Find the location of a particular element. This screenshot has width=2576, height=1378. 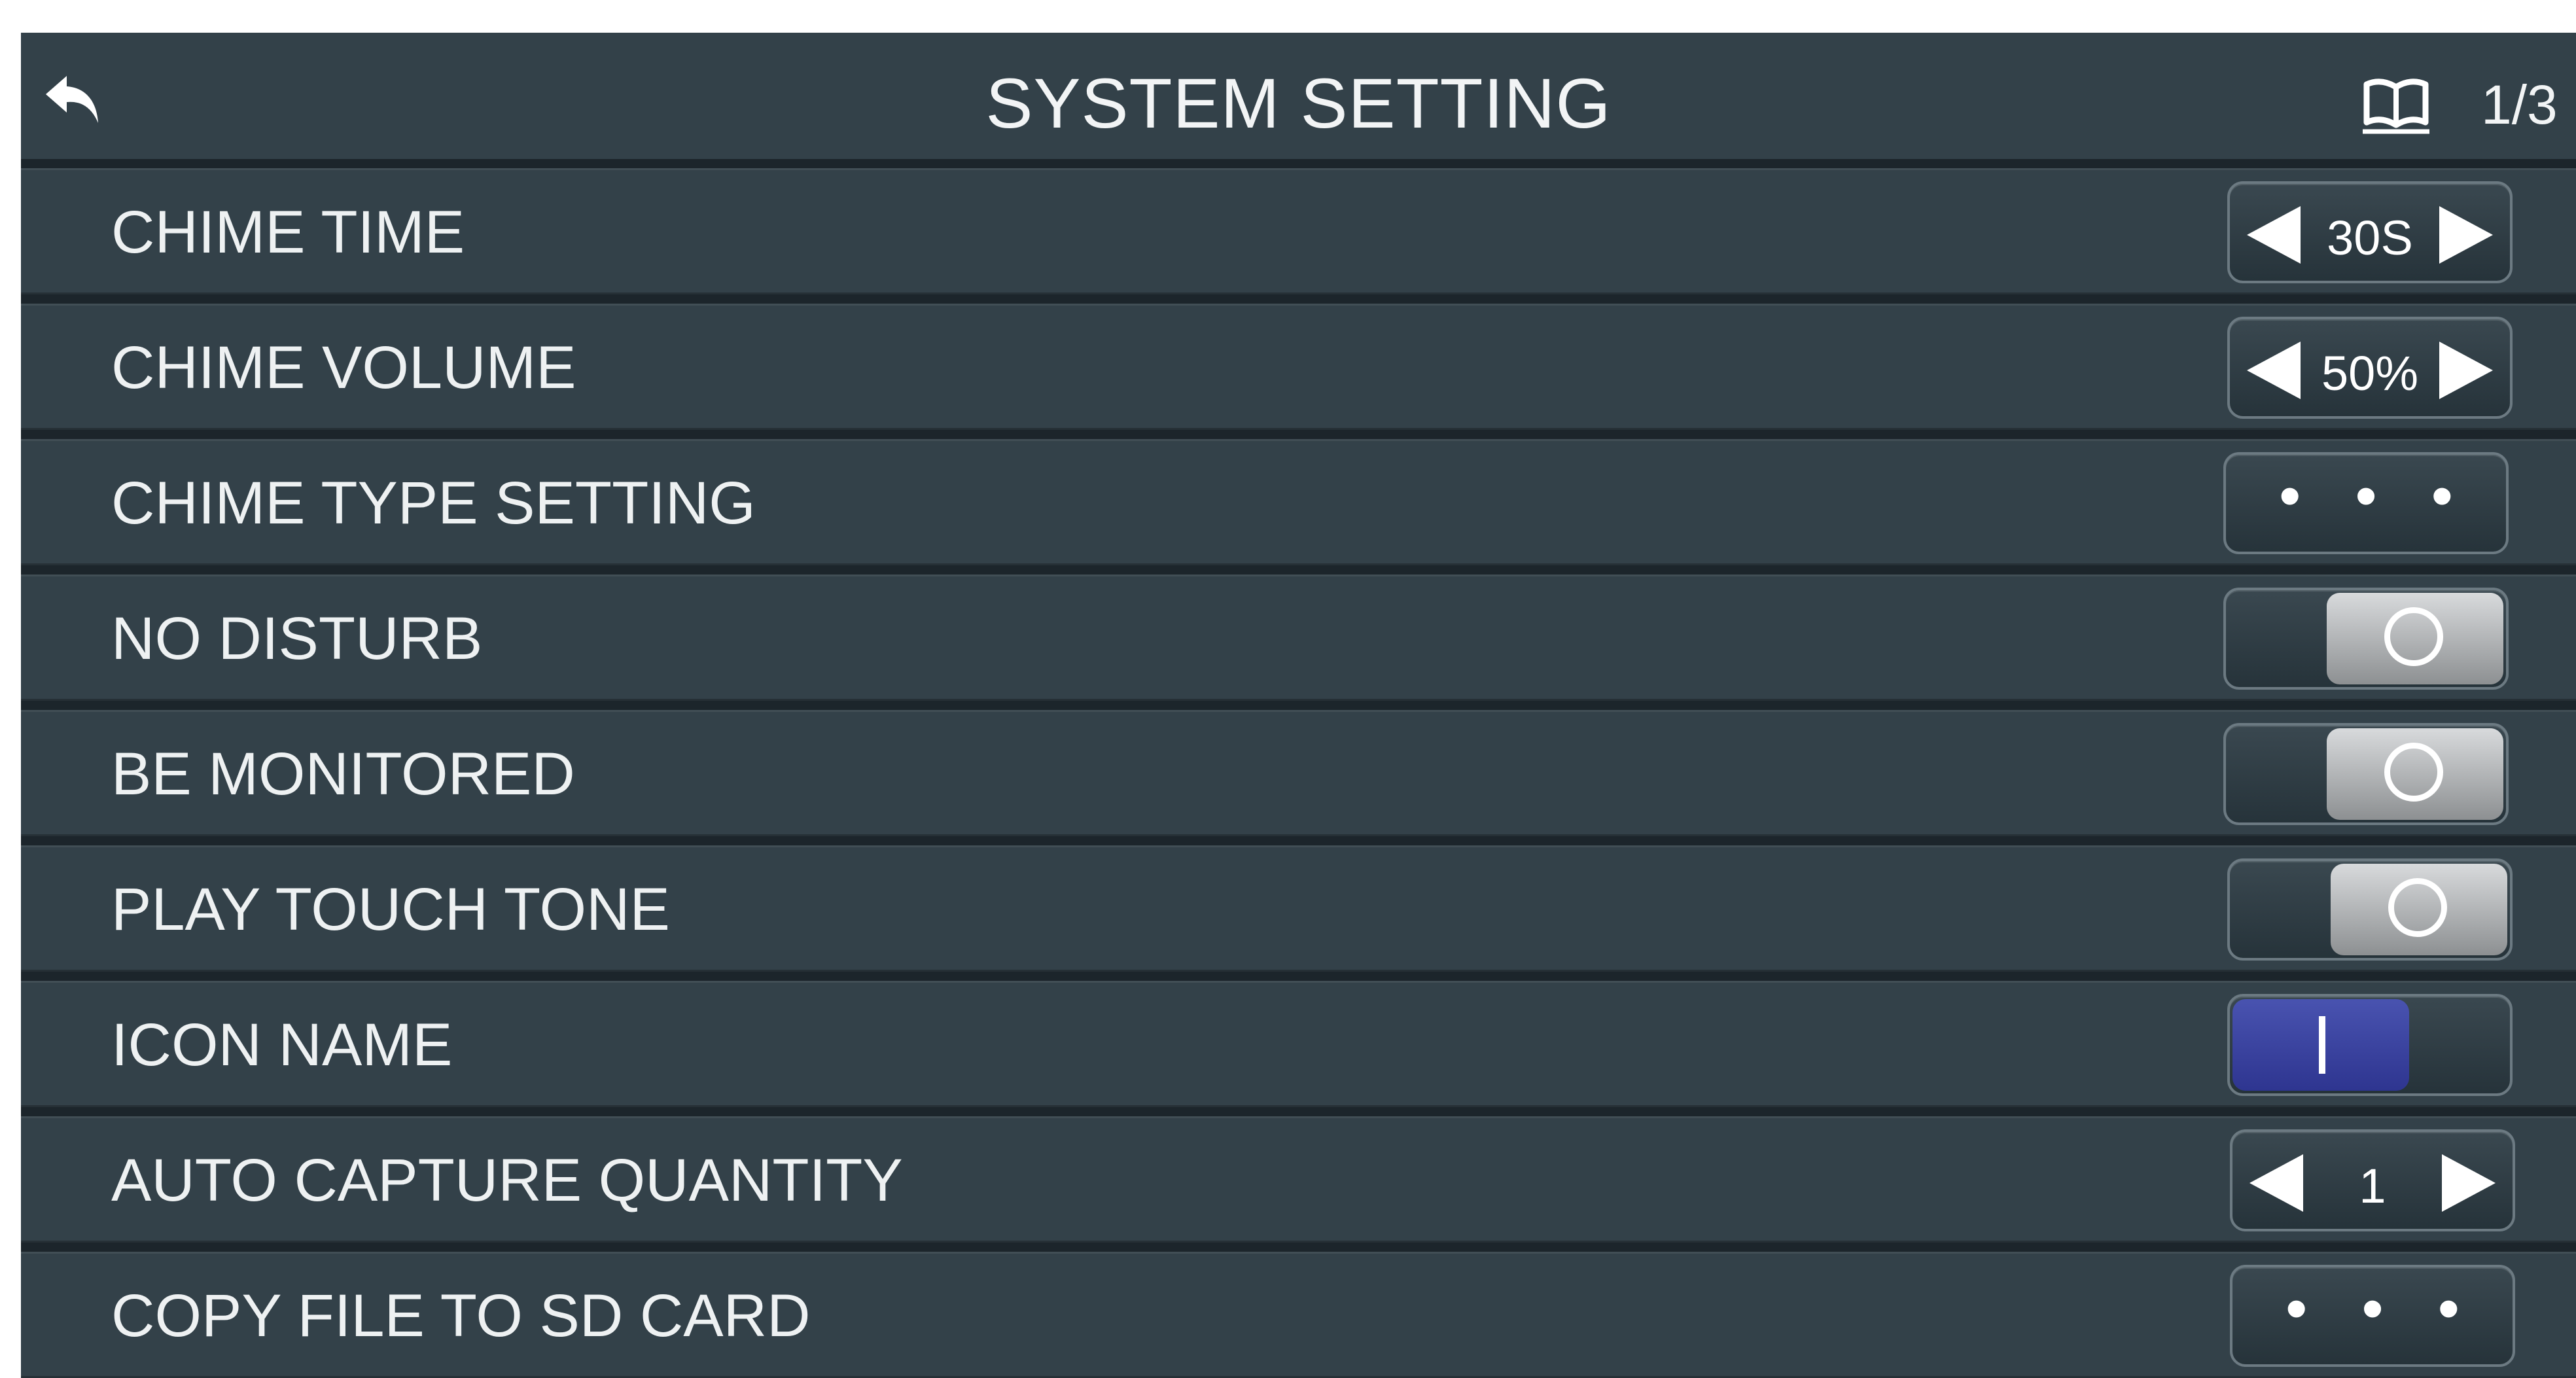

open-book-icon is located at coordinates (2396, 103).